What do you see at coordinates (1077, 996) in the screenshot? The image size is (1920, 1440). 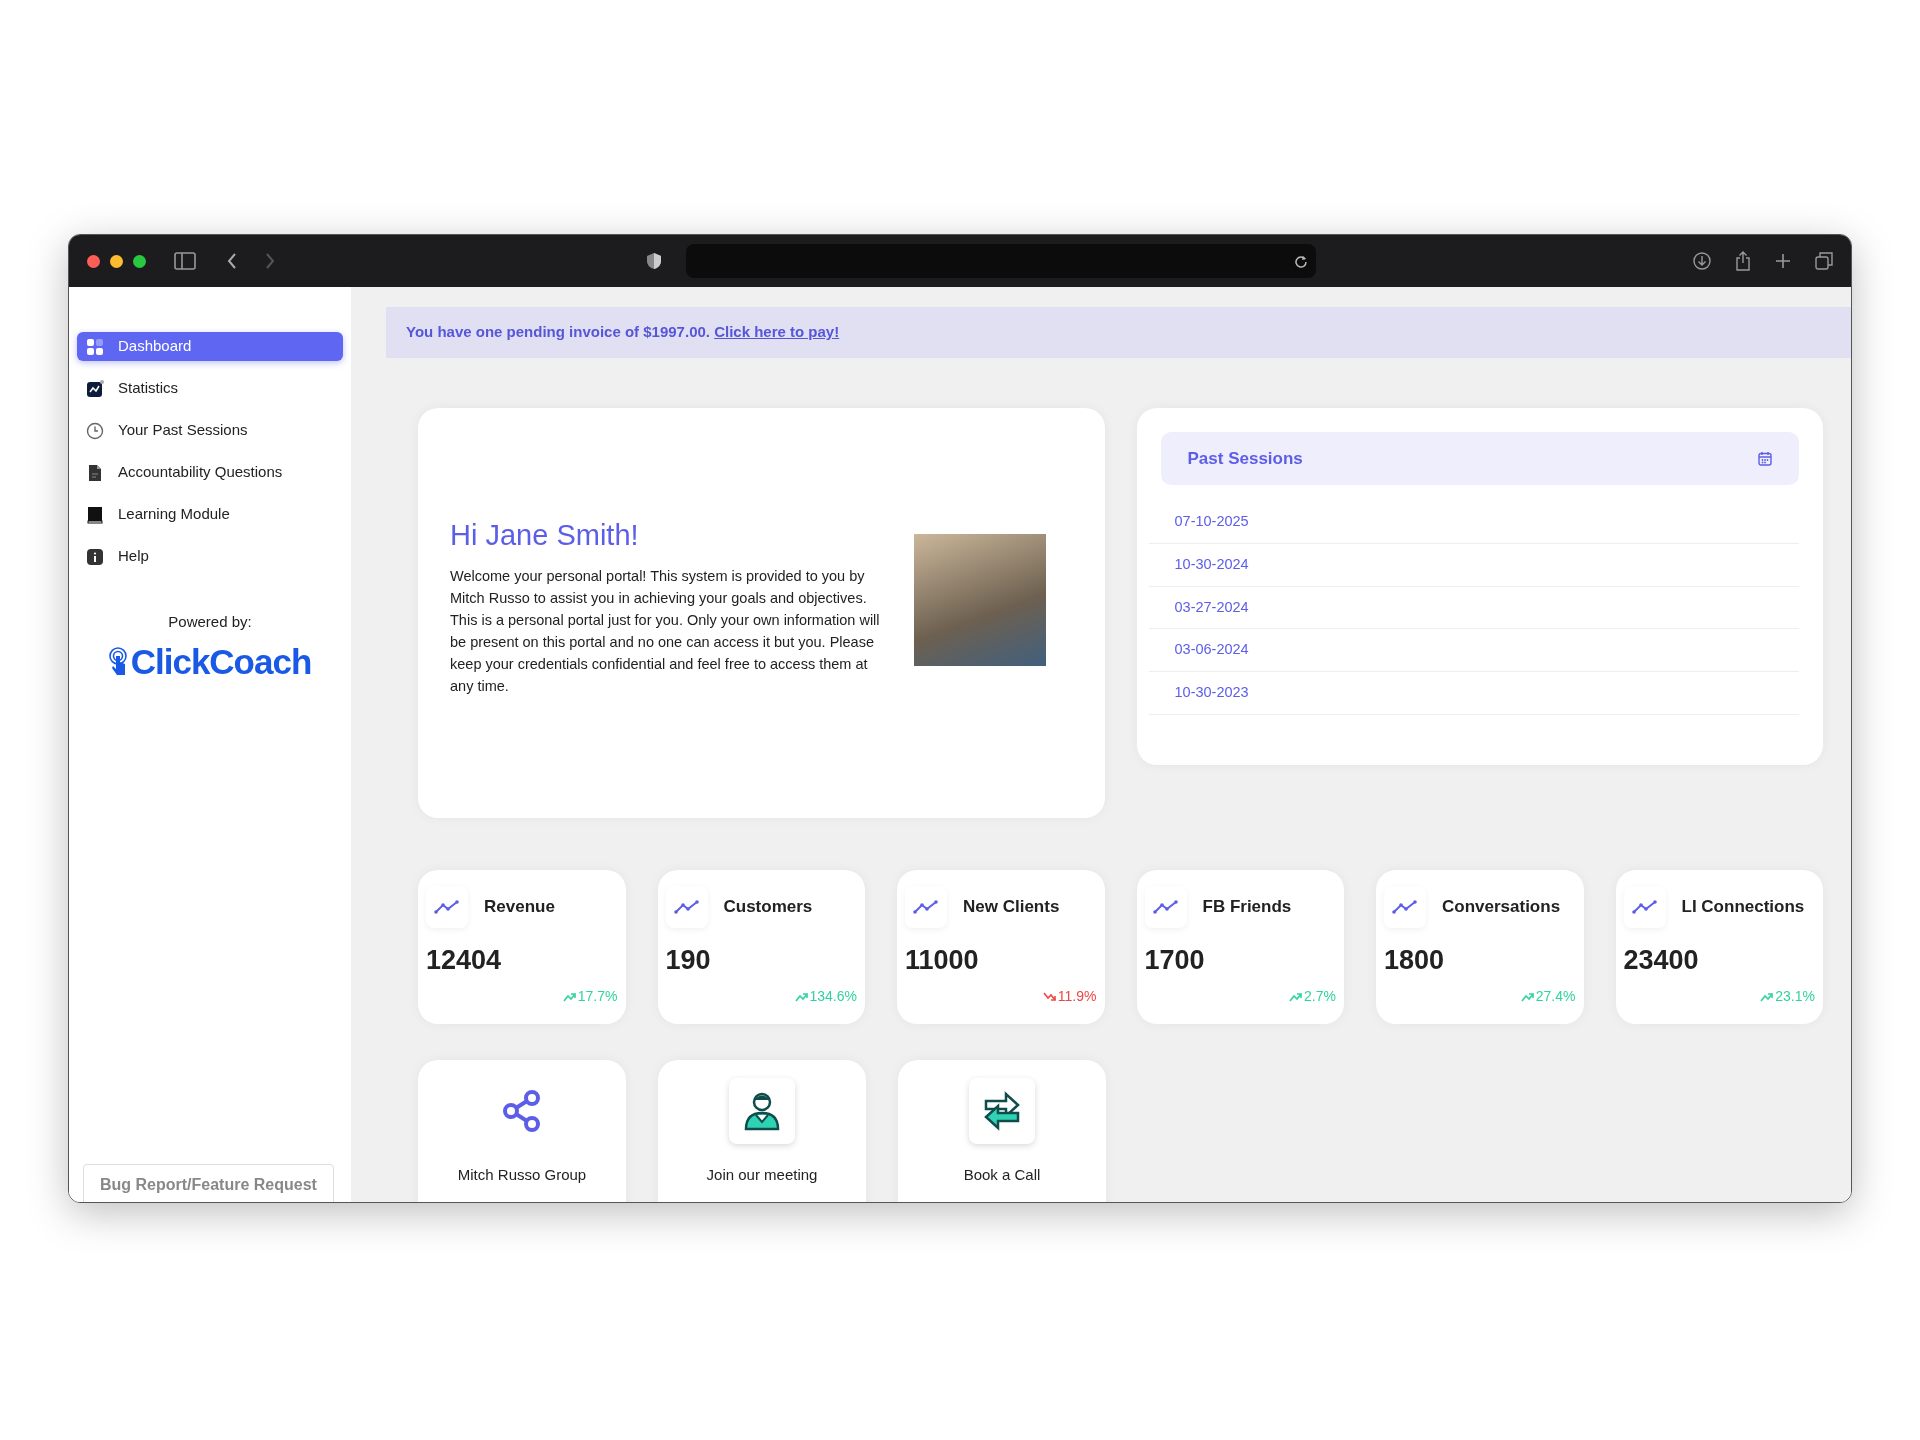 I see `stat-change: 11.9%` at bounding box center [1077, 996].